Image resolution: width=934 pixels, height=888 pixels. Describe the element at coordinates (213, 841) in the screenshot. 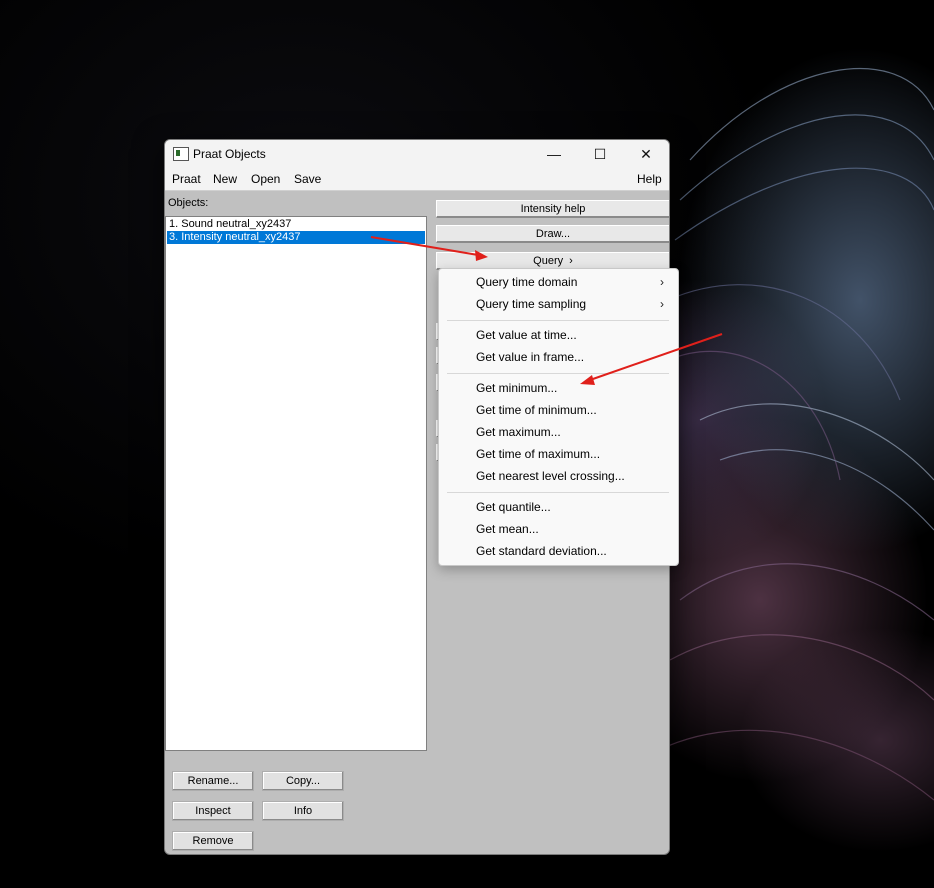

I see `remove-button: Remove` at that location.